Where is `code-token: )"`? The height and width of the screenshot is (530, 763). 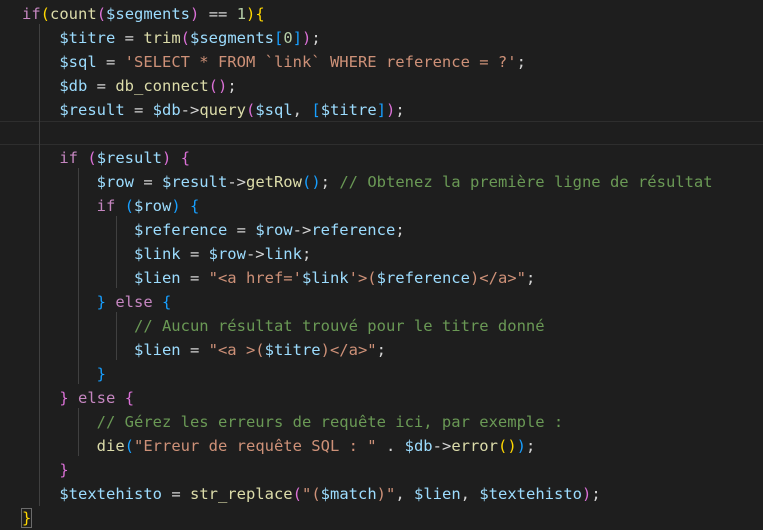
code-token: )" is located at coordinates (386, 494).